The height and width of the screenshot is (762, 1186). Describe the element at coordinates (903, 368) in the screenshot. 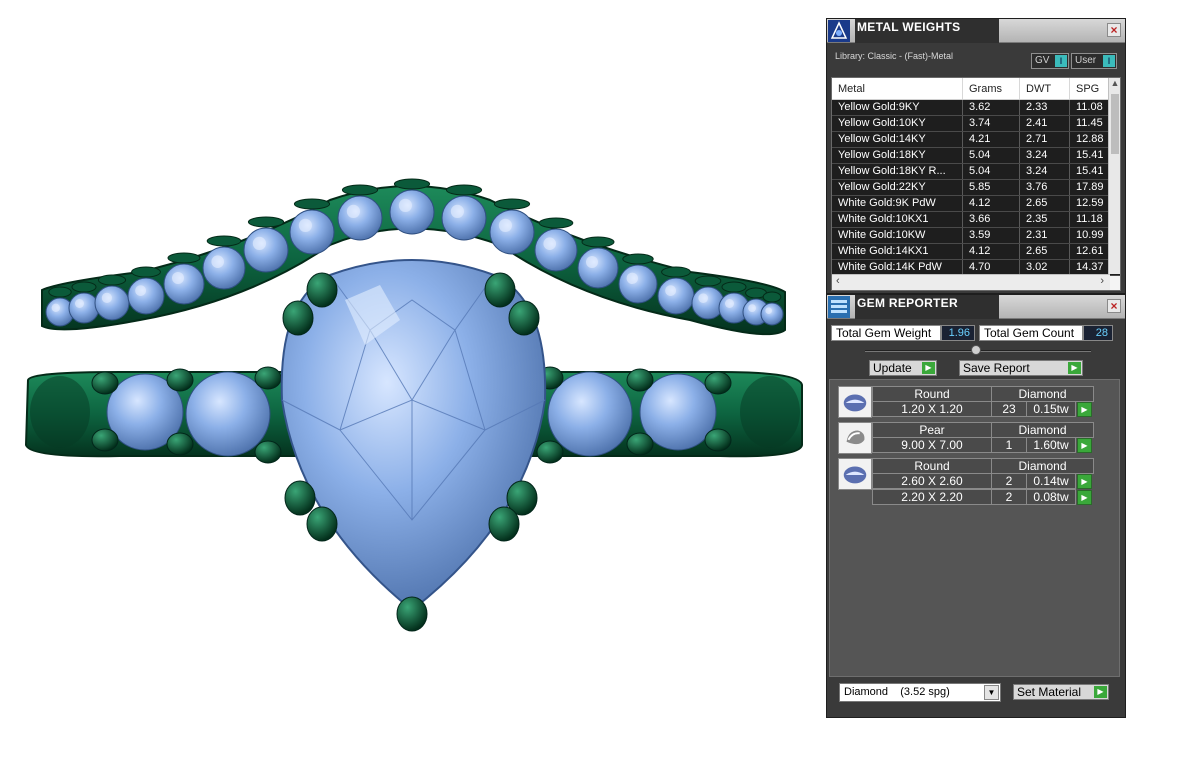

I see `update-button: Update ▶` at that location.